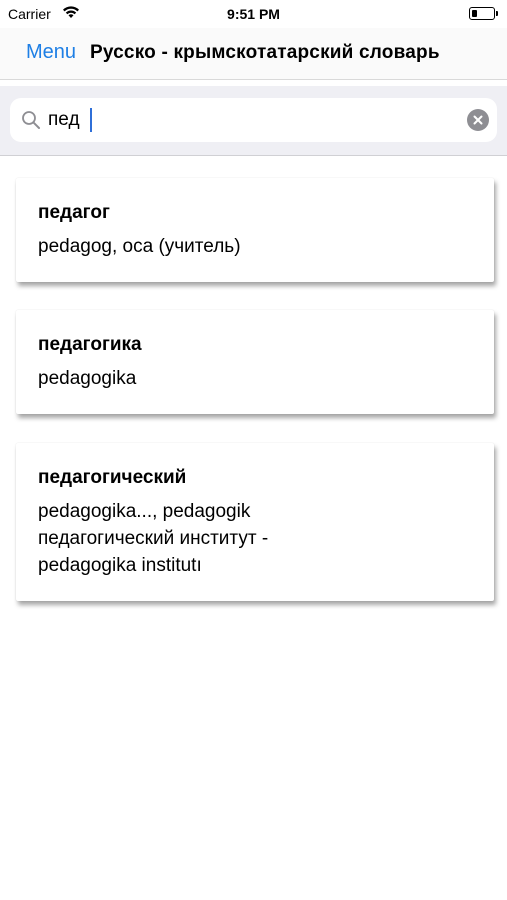 This screenshot has height=900, width=507. I want to click on status-bar: Carrier 9:51 PM, so click(253, 14).